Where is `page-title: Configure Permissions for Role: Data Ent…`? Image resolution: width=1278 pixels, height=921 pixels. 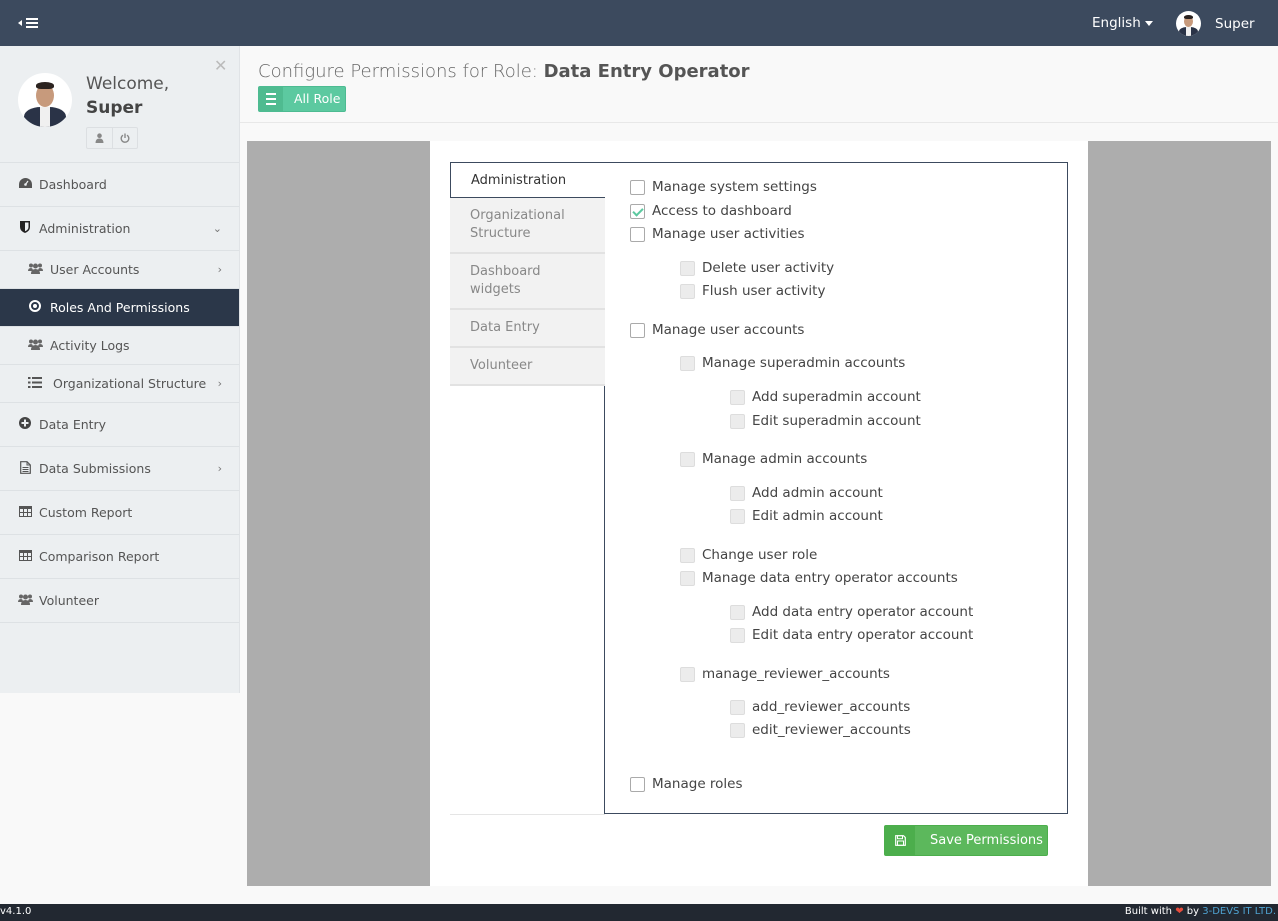
page-title: Configure Permissions for Role: Data Ent… is located at coordinates (504, 71).